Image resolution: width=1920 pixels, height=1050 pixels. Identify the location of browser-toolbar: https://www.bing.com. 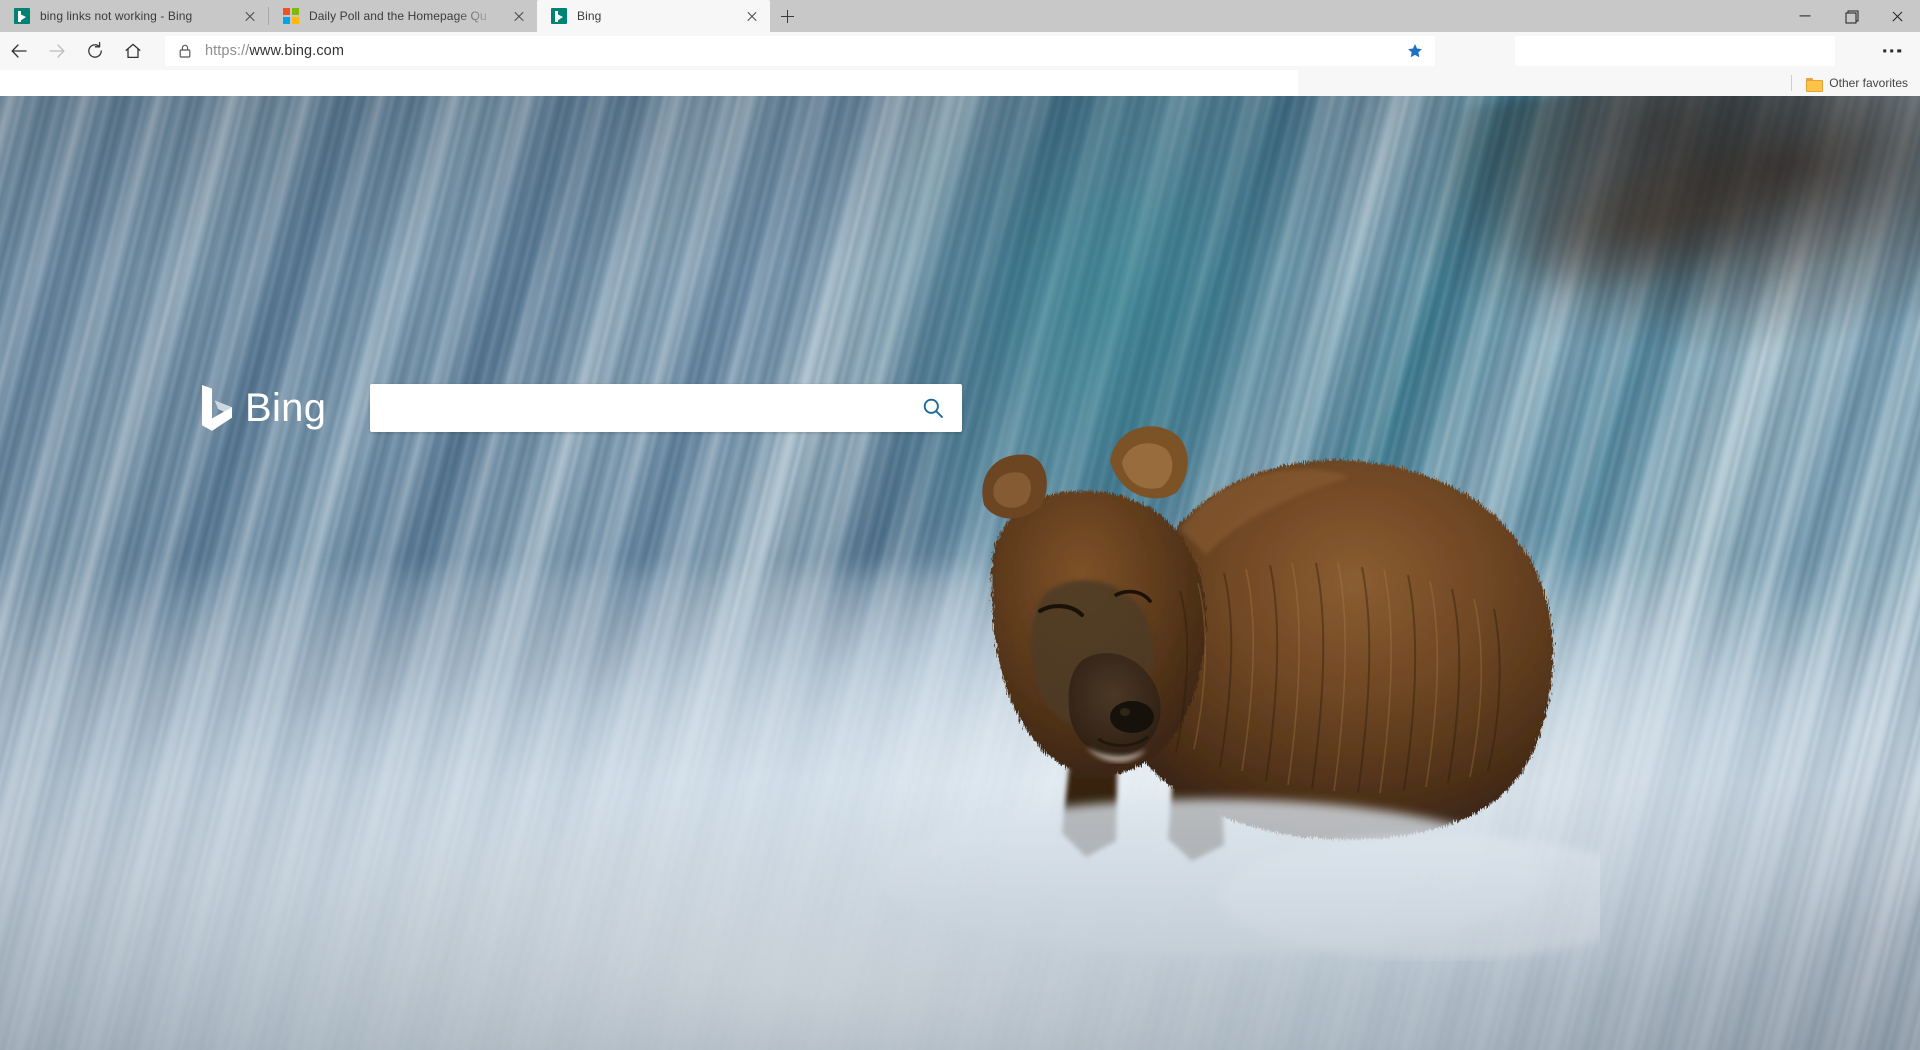
(960, 51).